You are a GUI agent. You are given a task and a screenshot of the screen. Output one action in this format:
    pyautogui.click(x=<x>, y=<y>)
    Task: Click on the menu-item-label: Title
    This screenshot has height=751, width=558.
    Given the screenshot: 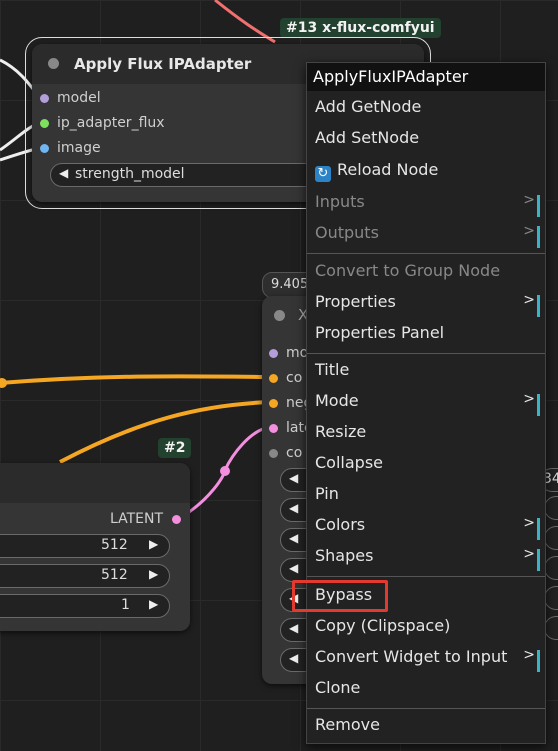 What is the action you would take?
    pyautogui.click(x=332, y=369)
    